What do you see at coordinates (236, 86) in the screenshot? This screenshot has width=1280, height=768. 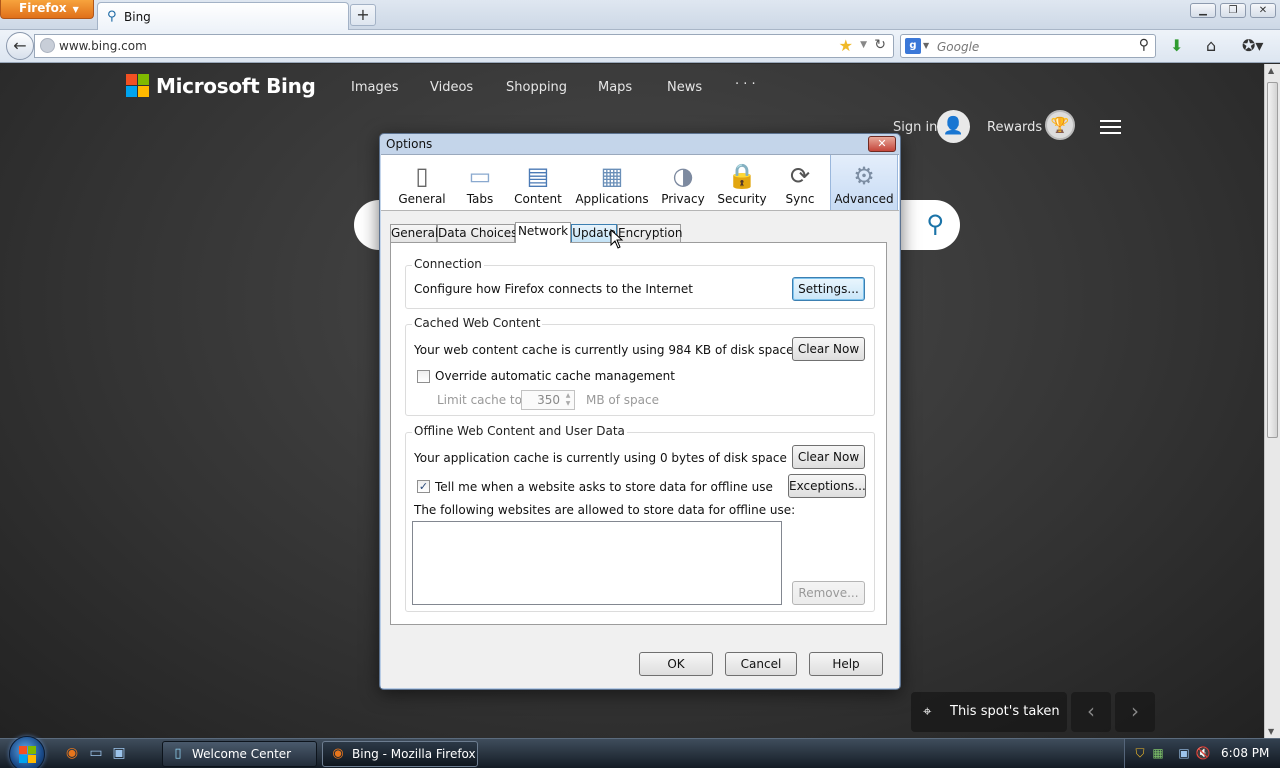 I see `logo-text: Microsoft Bing` at bounding box center [236, 86].